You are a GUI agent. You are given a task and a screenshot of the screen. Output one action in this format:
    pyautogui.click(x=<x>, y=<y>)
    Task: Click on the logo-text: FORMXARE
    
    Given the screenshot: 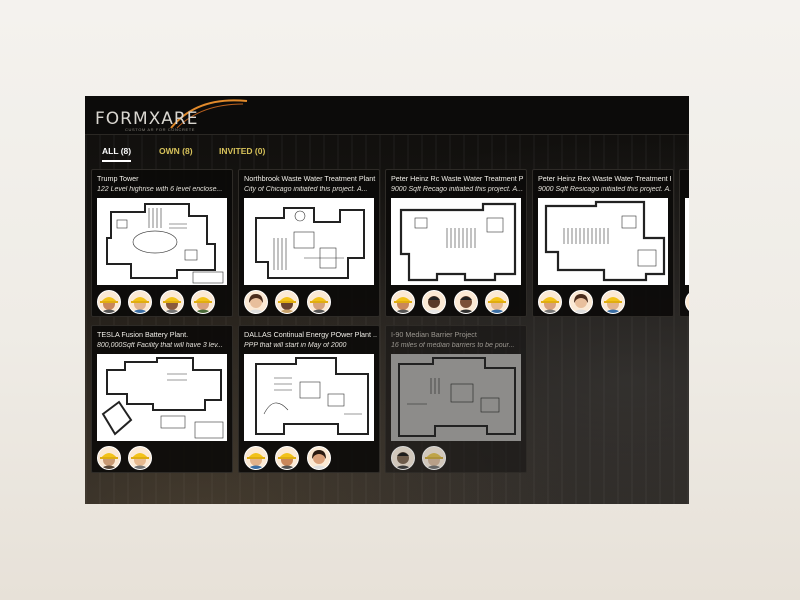 What is the action you would take?
    pyautogui.click(x=147, y=119)
    